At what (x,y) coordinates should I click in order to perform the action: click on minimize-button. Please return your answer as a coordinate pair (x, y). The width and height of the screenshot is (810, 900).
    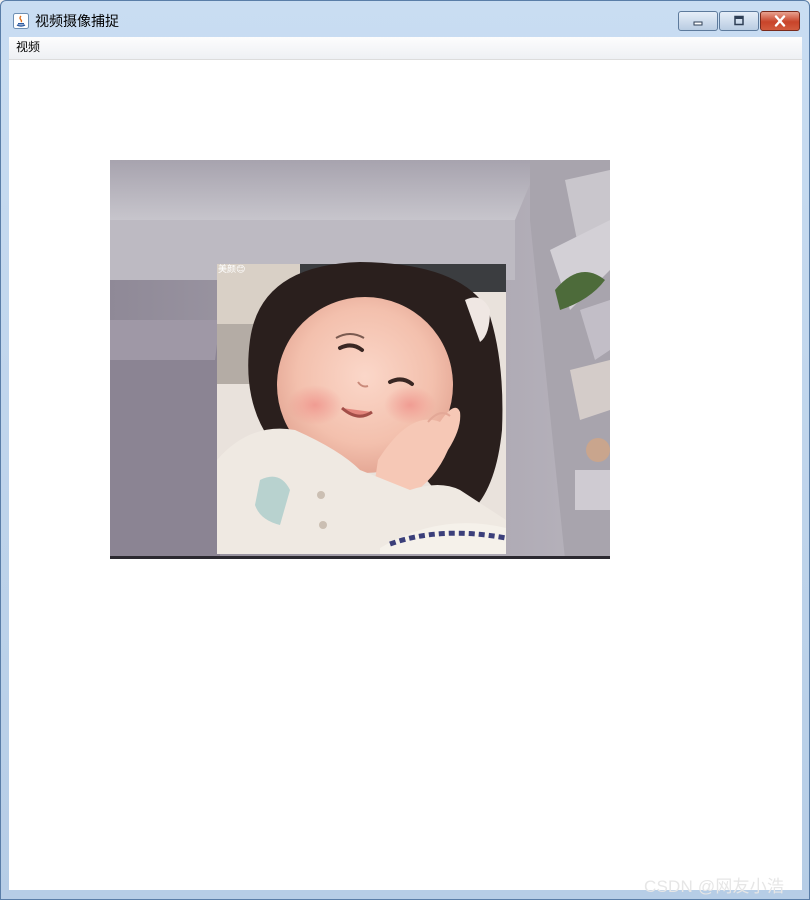
    Looking at the image, I should click on (698, 21).